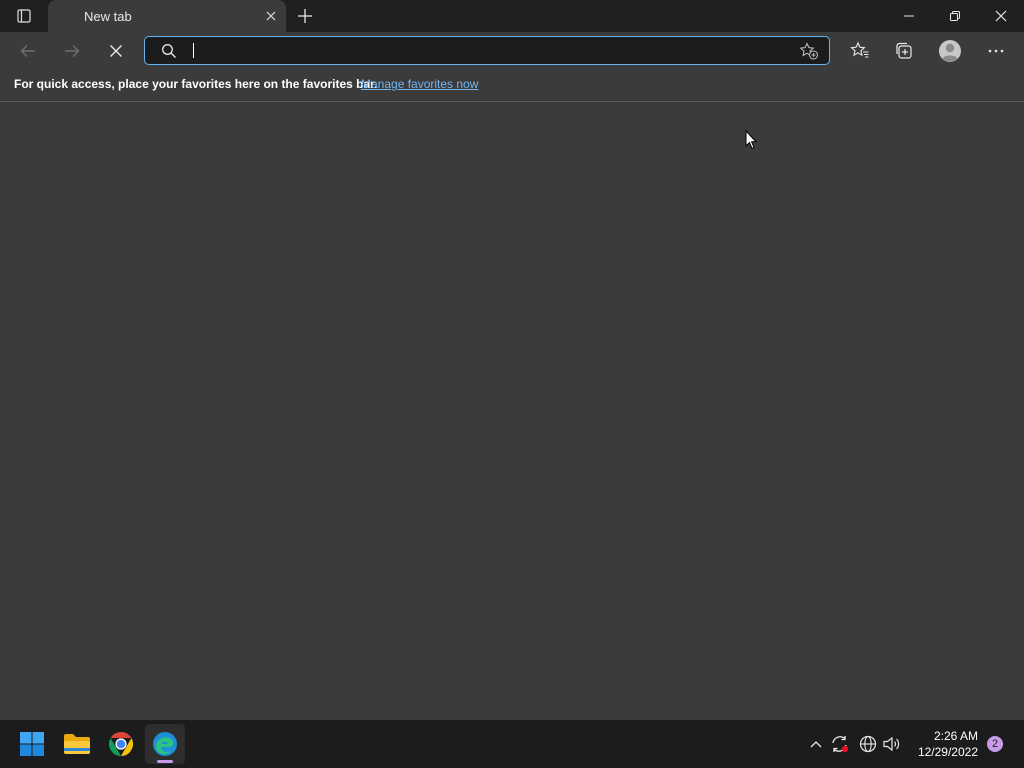 Image resolution: width=1024 pixels, height=768 pixels. I want to click on active-app-indicator, so click(165, 761).